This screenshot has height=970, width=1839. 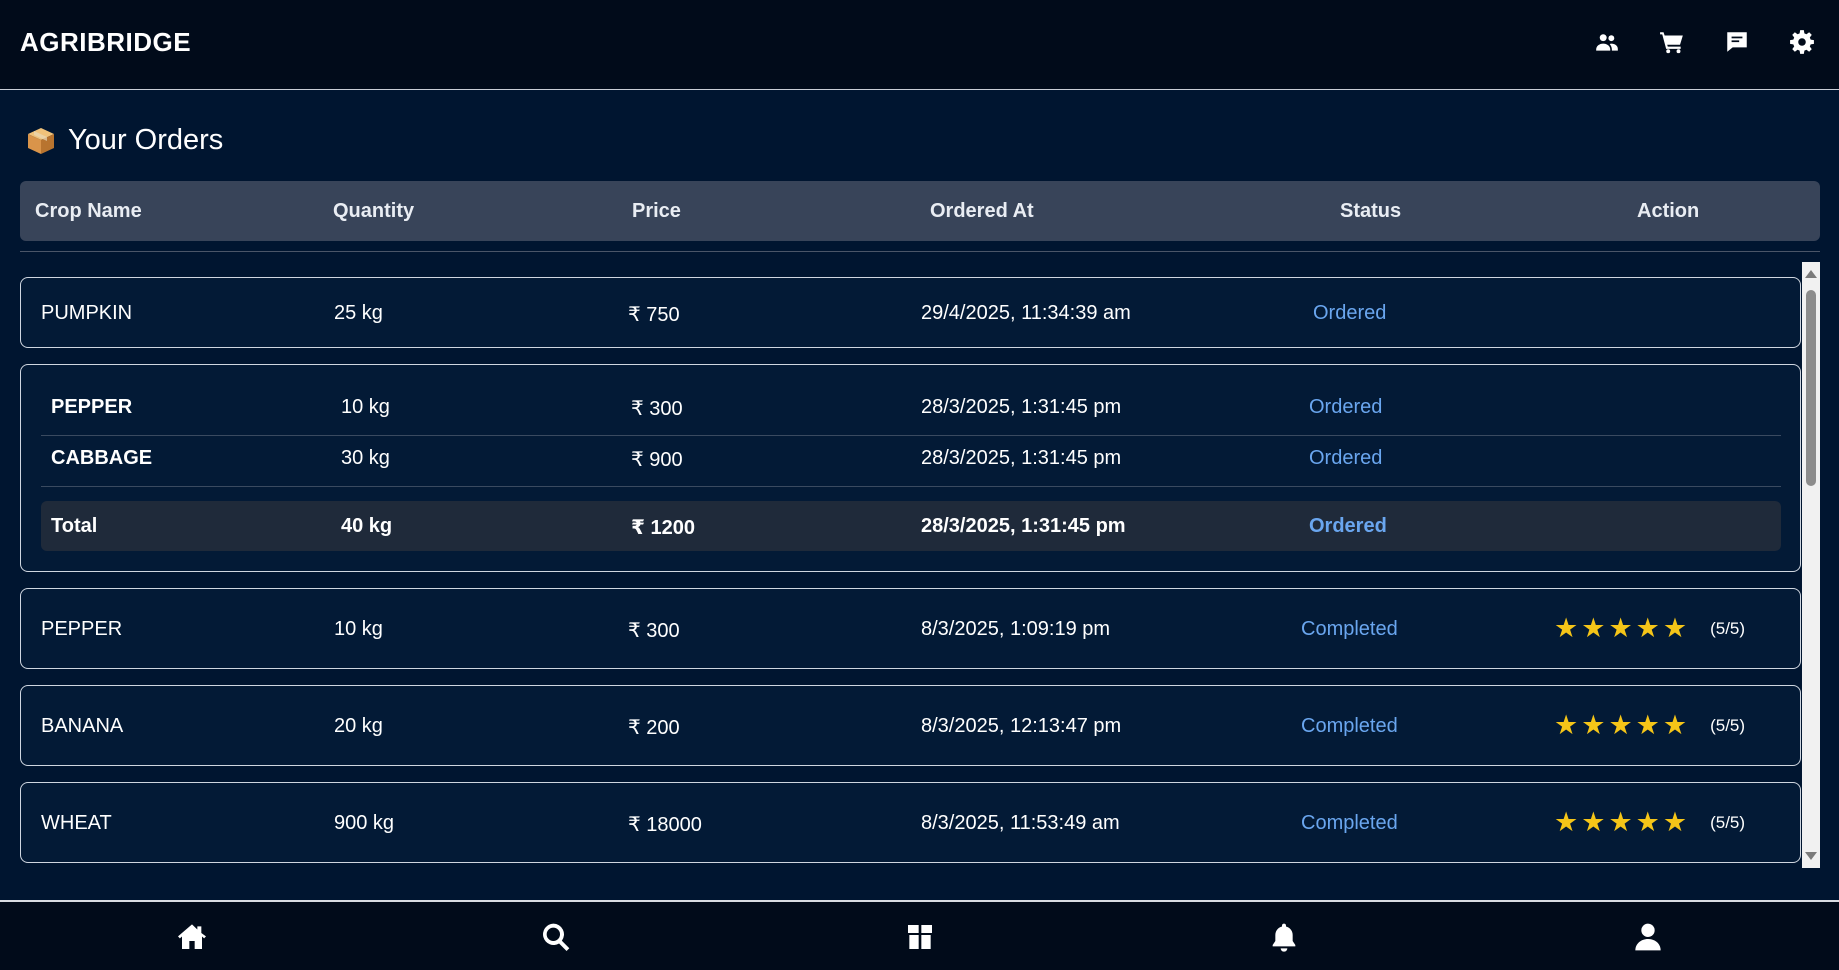 What do you see at coordinates (192, 937) in the screenshot?
I see `home-icon` at bounding box center [192, 937].